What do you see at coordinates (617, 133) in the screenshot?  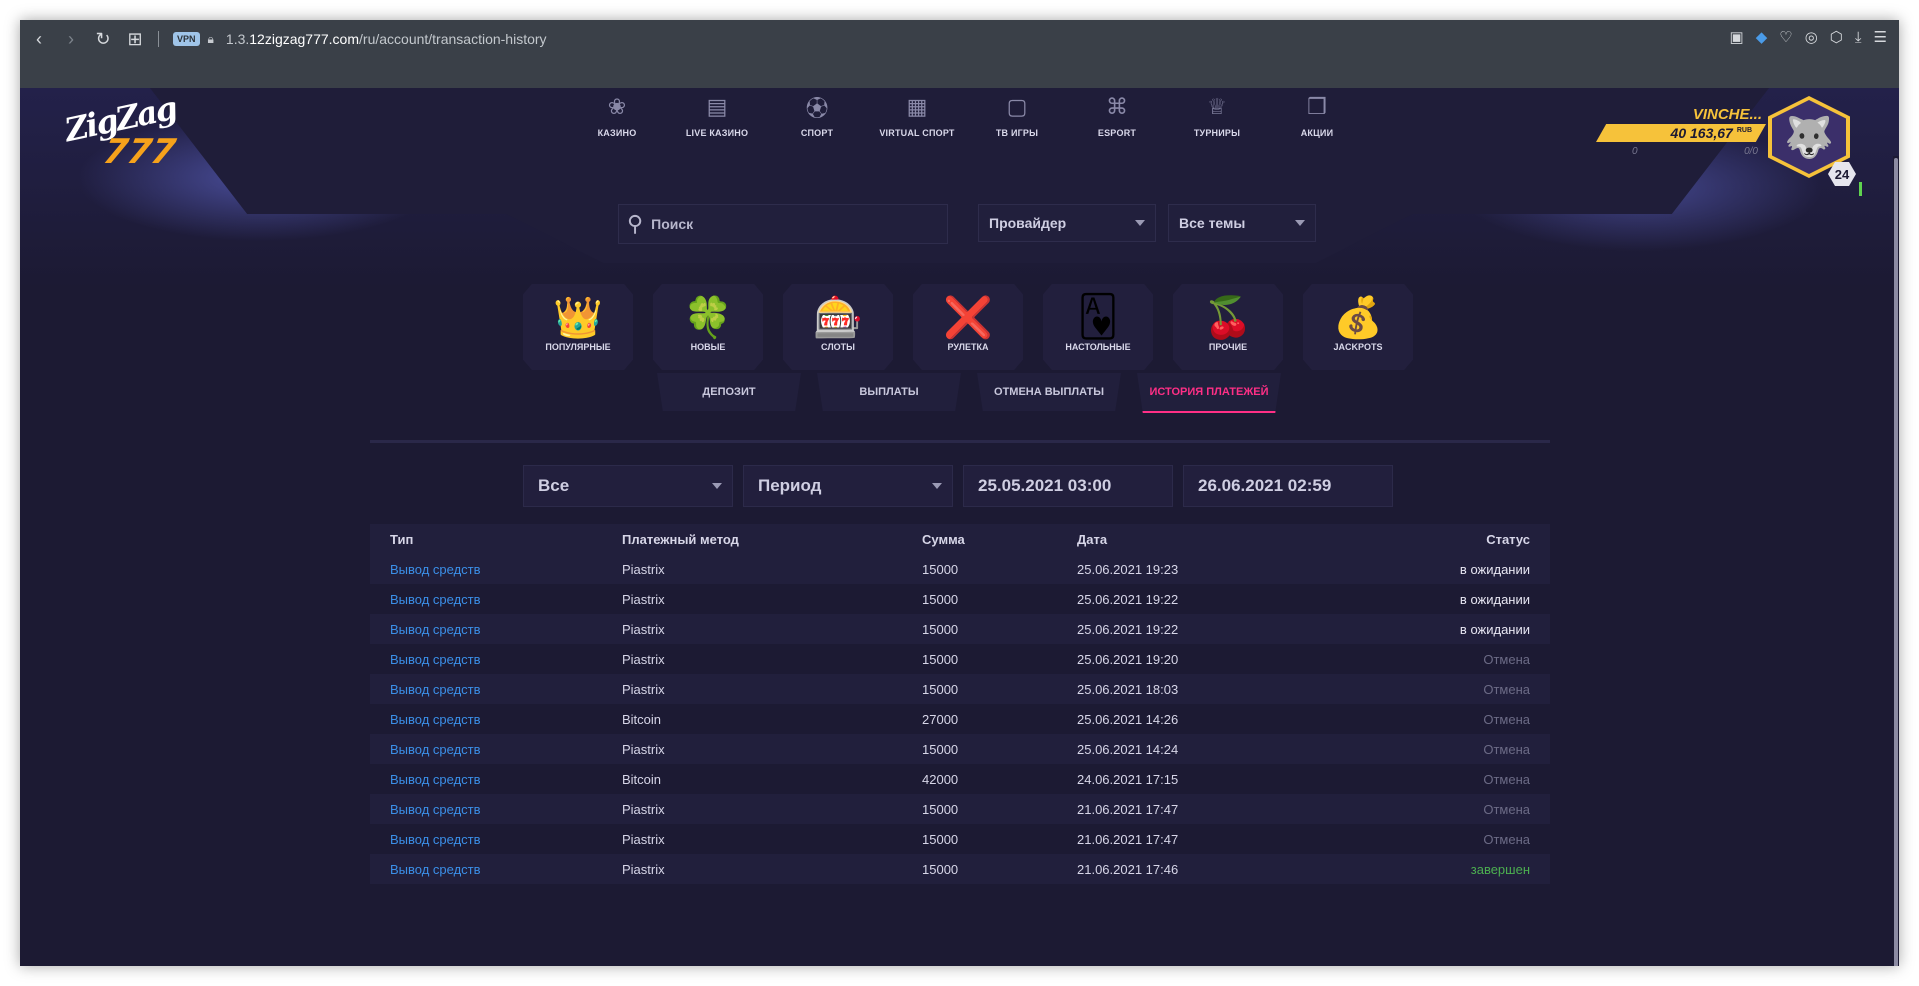 I see `nav-label: КАЗИНО` at bounding box center [617, 133].